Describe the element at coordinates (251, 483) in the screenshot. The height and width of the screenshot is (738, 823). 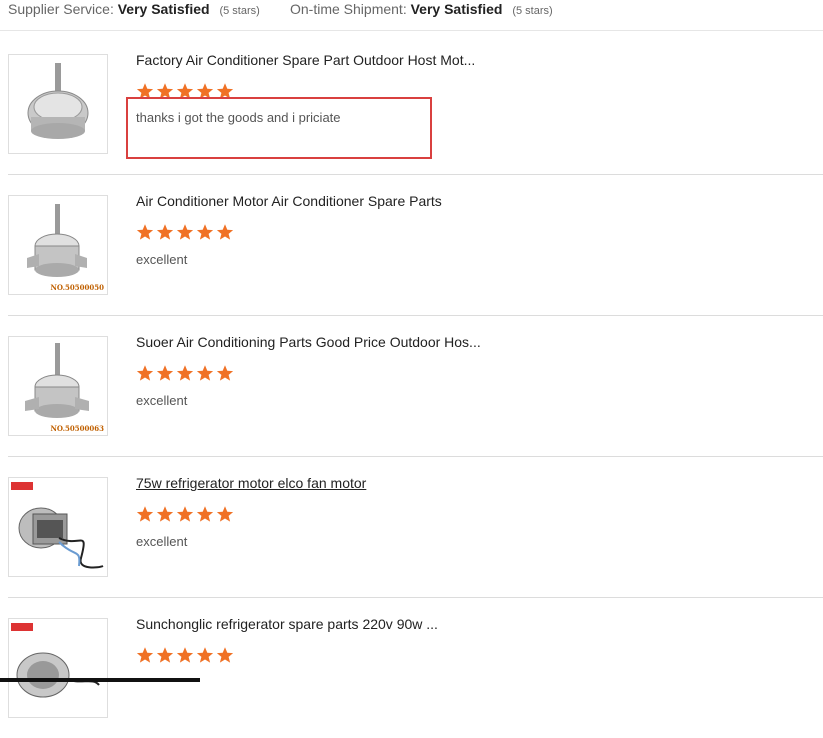
I see `product-title: 75w refrigerator motor elco fan motor` at that location.